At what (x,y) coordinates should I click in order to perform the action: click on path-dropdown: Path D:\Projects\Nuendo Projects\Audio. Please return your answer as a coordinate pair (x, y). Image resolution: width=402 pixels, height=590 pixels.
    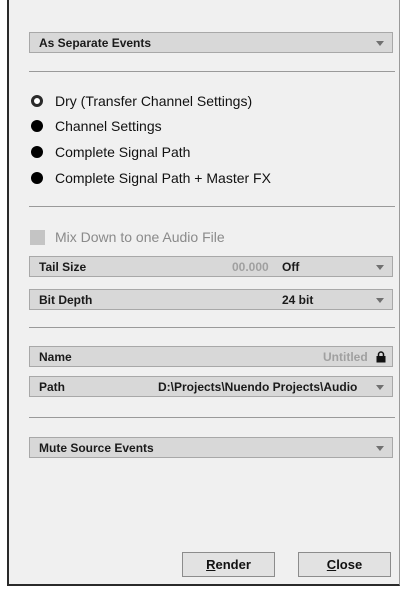
    Looking at the image, I should click on (211, 386).